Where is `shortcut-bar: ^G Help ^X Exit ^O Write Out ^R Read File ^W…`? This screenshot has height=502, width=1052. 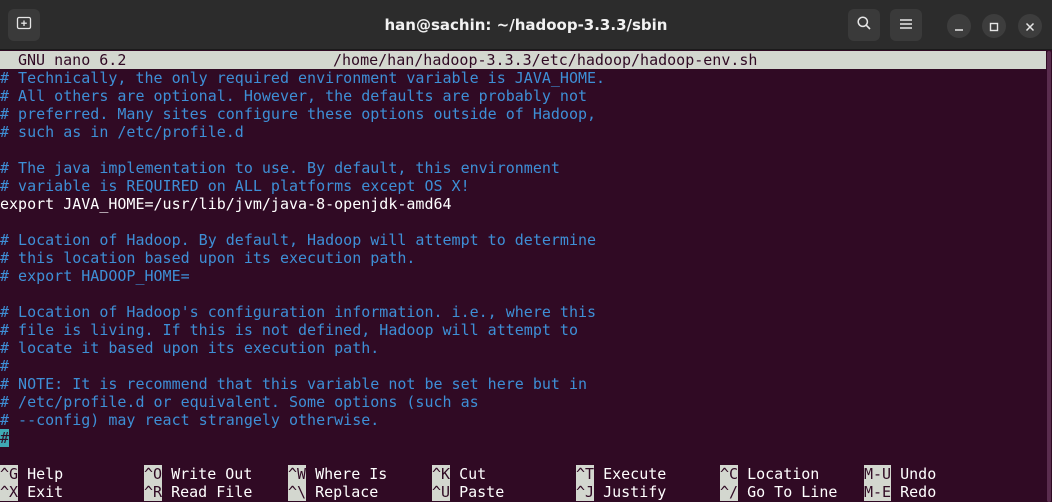 shortcut-bar: ^G Help ^X Exit ^O Write Out ^R Read File ^W… is located at coordinates (523, 483).